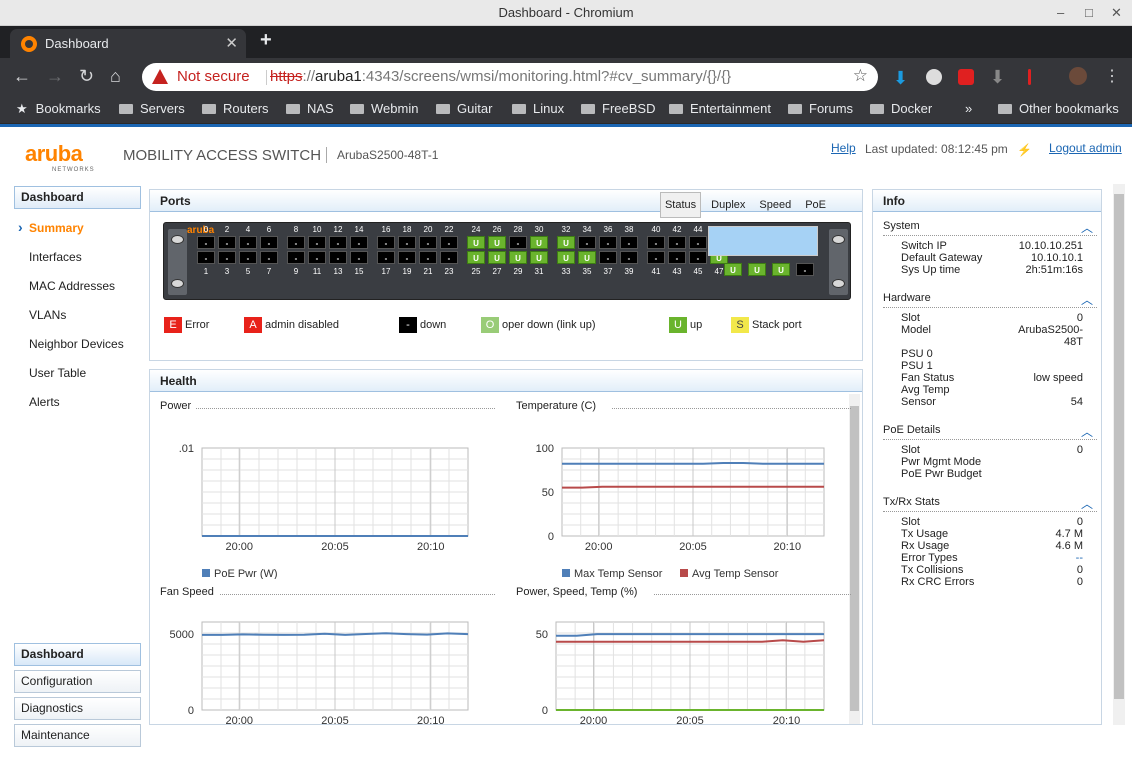 The height and width of the screenshot is (766, 1132). What do you see at coordinates (629, 242) in the screenshot?
I see `port-top-38: -` at bounding box center [629, 242].